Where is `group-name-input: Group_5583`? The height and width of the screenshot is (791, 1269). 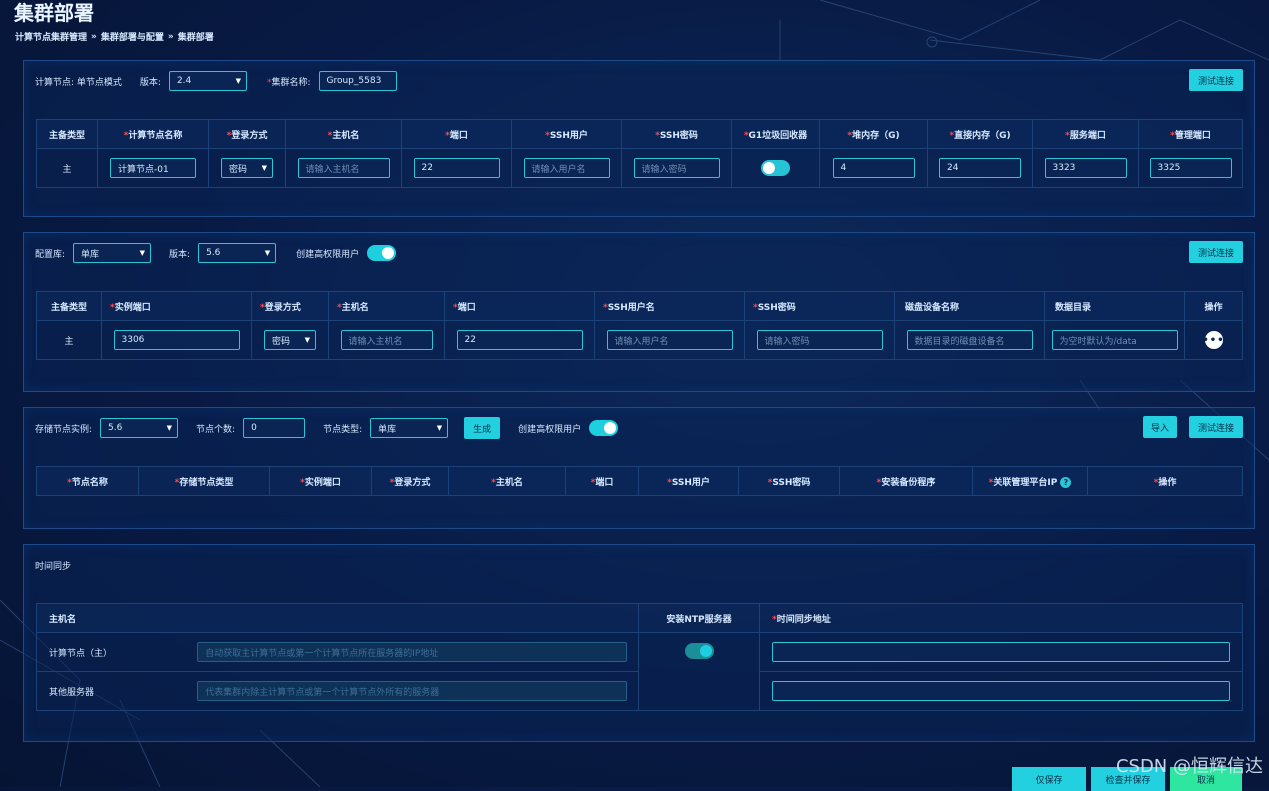
group-name-input: Group_5583 is located at coordinates (357, 81).